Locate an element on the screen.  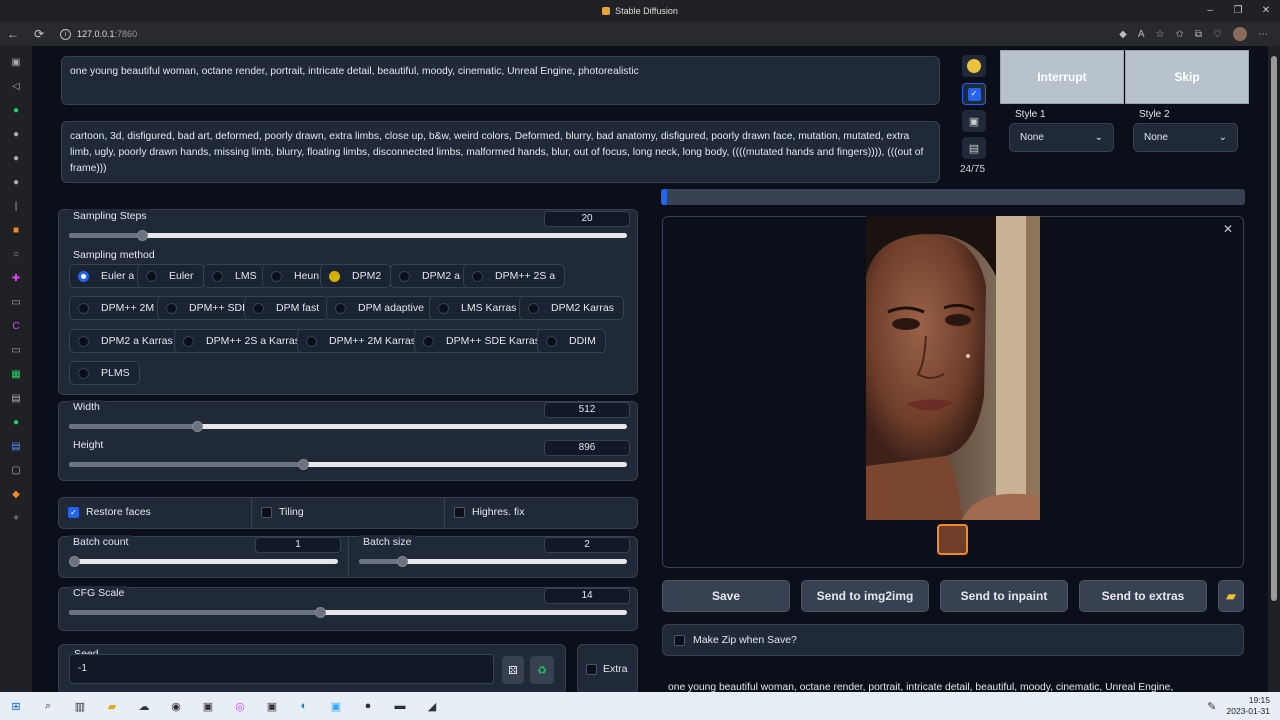
radio-dpmpp-2m-karras: DPM++ 2M Karras is located at coordinates (361, 341).